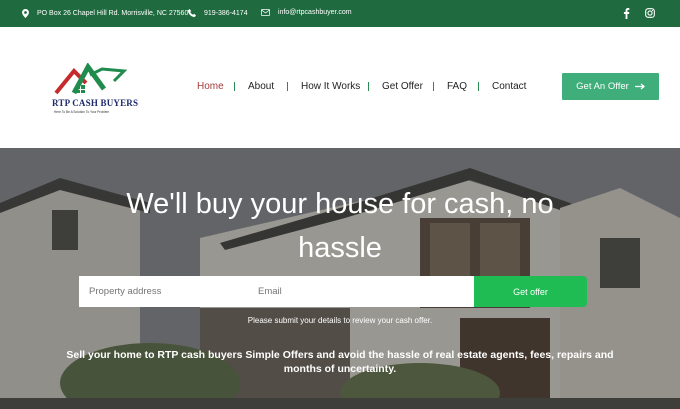 This screenshot has width=680, height=409. I want to click on logo-brand: RTP CASH BUYERS, so click(95, 103).